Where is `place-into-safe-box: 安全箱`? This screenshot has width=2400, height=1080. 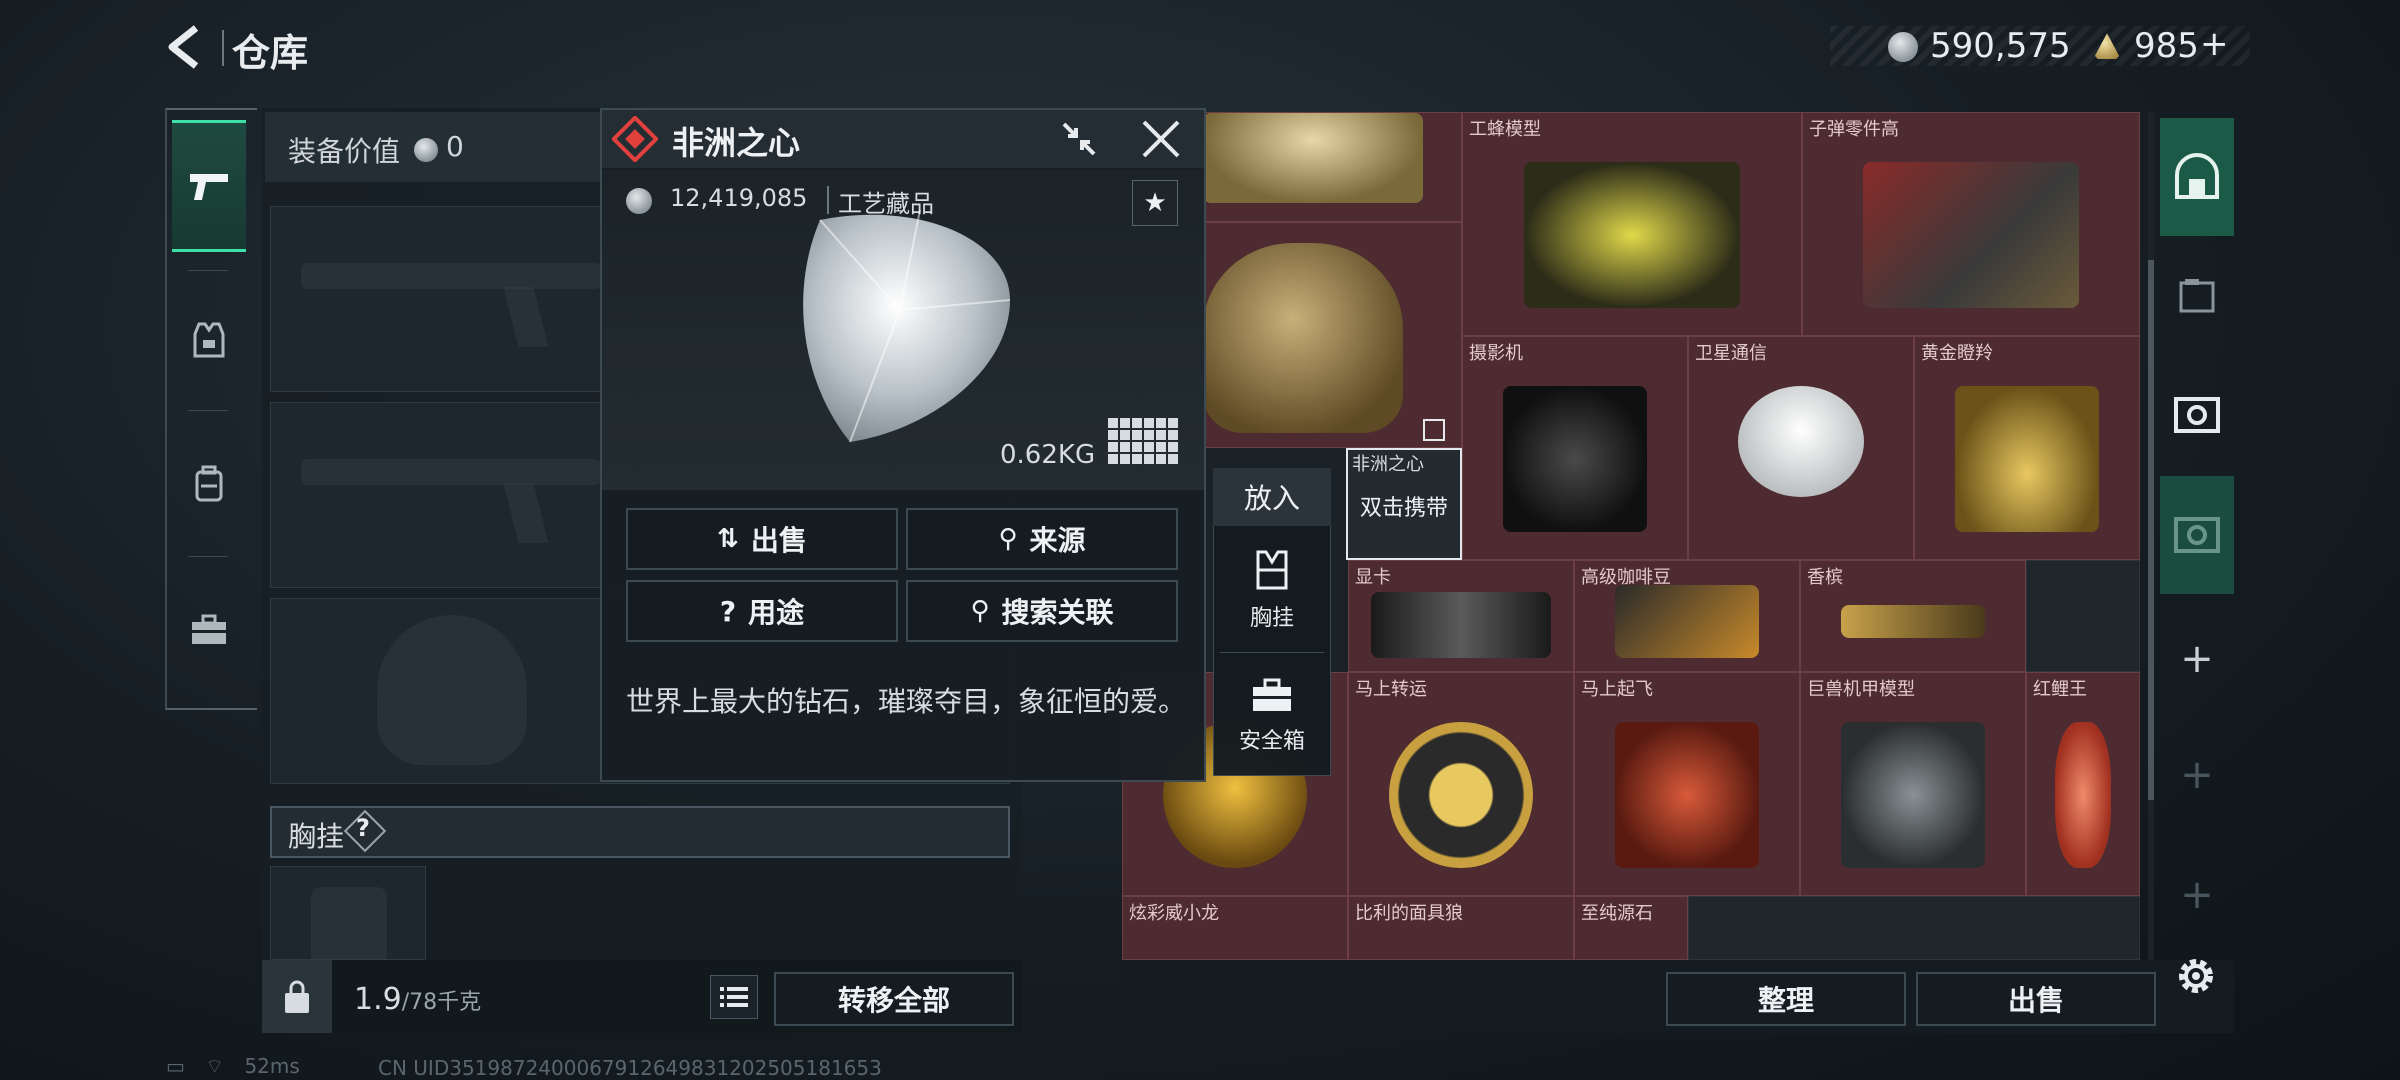 place-into-safe-box: 安全箱 is located at coordinates (1272, 716).